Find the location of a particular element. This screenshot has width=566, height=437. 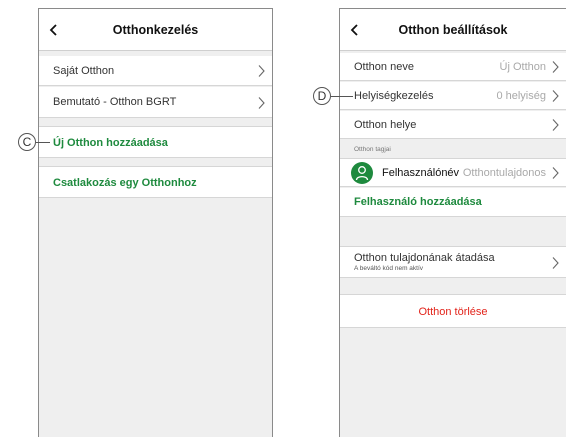

home-name-label: Saját Otthon is located at coordinates (84, 71).